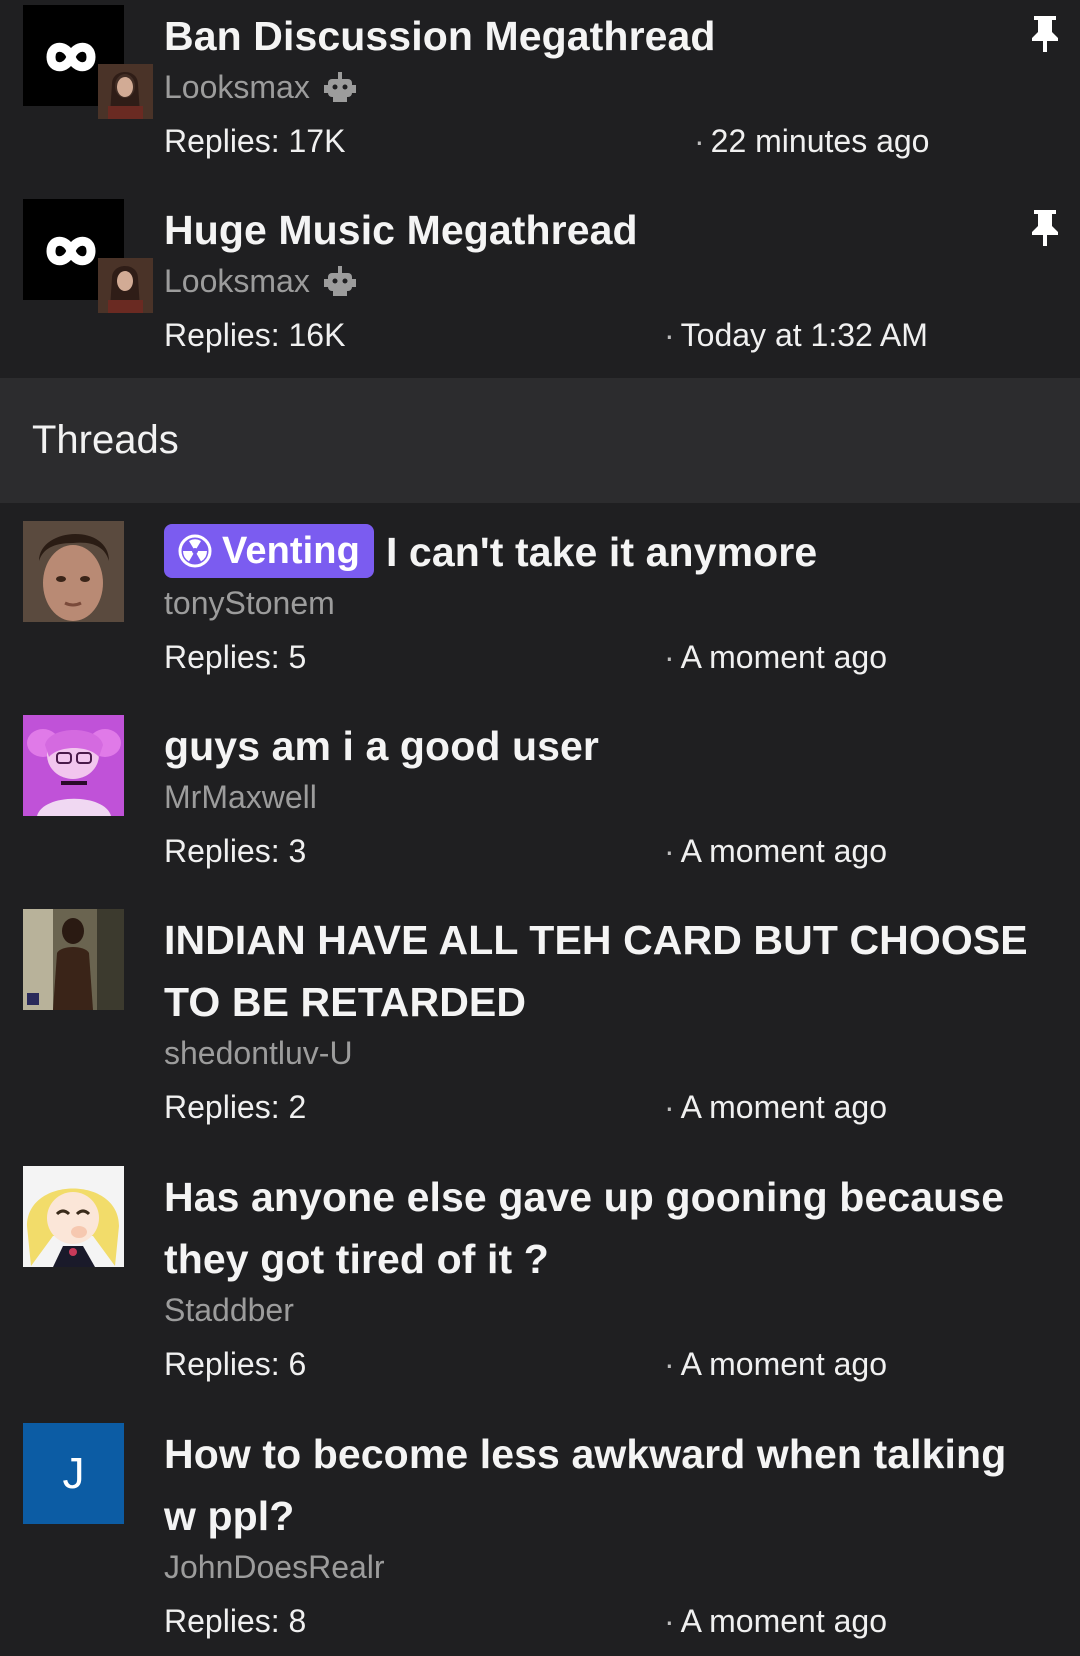 The width and height of the screenshot is (1080, 1656). I want to click on thread-author: Staddber, so click(229, 1310).